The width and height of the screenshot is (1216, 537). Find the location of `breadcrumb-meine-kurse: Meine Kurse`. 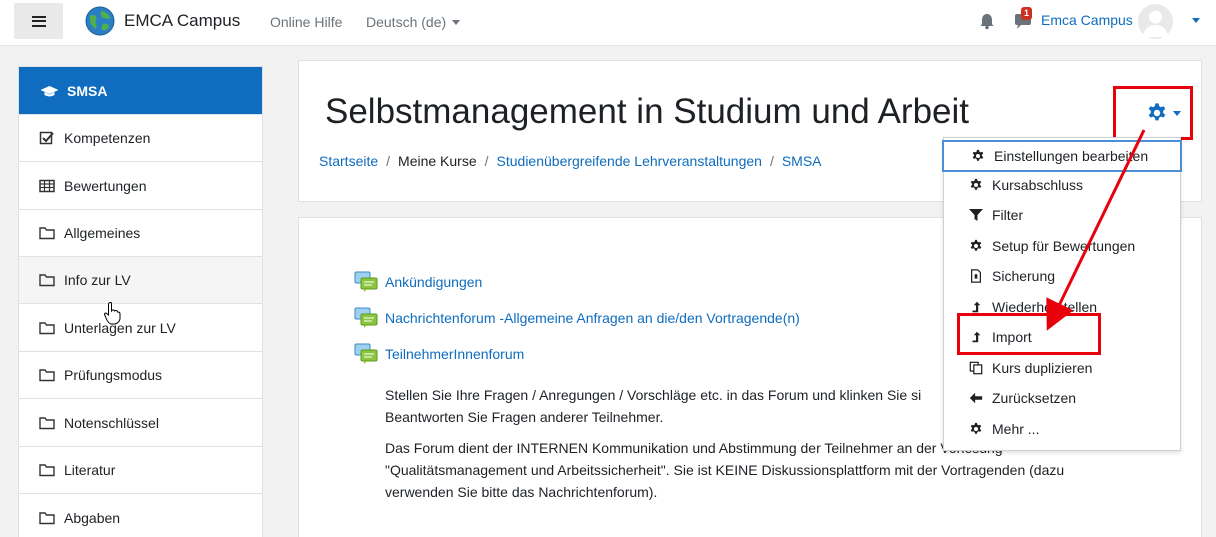

breadcrumb-meine-kurse: Meine Kurse is located at coordinates (437, 161).